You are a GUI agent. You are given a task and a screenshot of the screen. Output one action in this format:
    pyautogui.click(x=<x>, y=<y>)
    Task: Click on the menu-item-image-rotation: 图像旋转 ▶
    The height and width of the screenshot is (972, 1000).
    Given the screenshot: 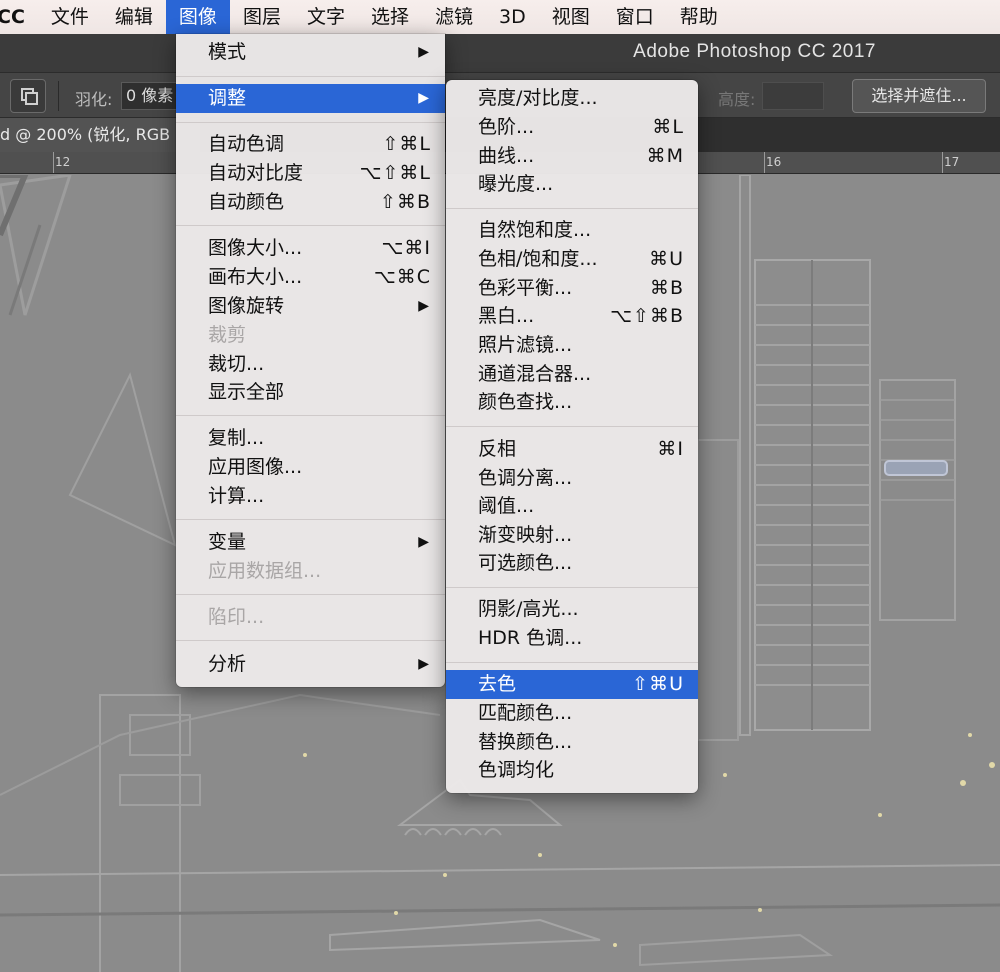 What is the action you would take?
    pyautogui.click(x=310, y=306)
    